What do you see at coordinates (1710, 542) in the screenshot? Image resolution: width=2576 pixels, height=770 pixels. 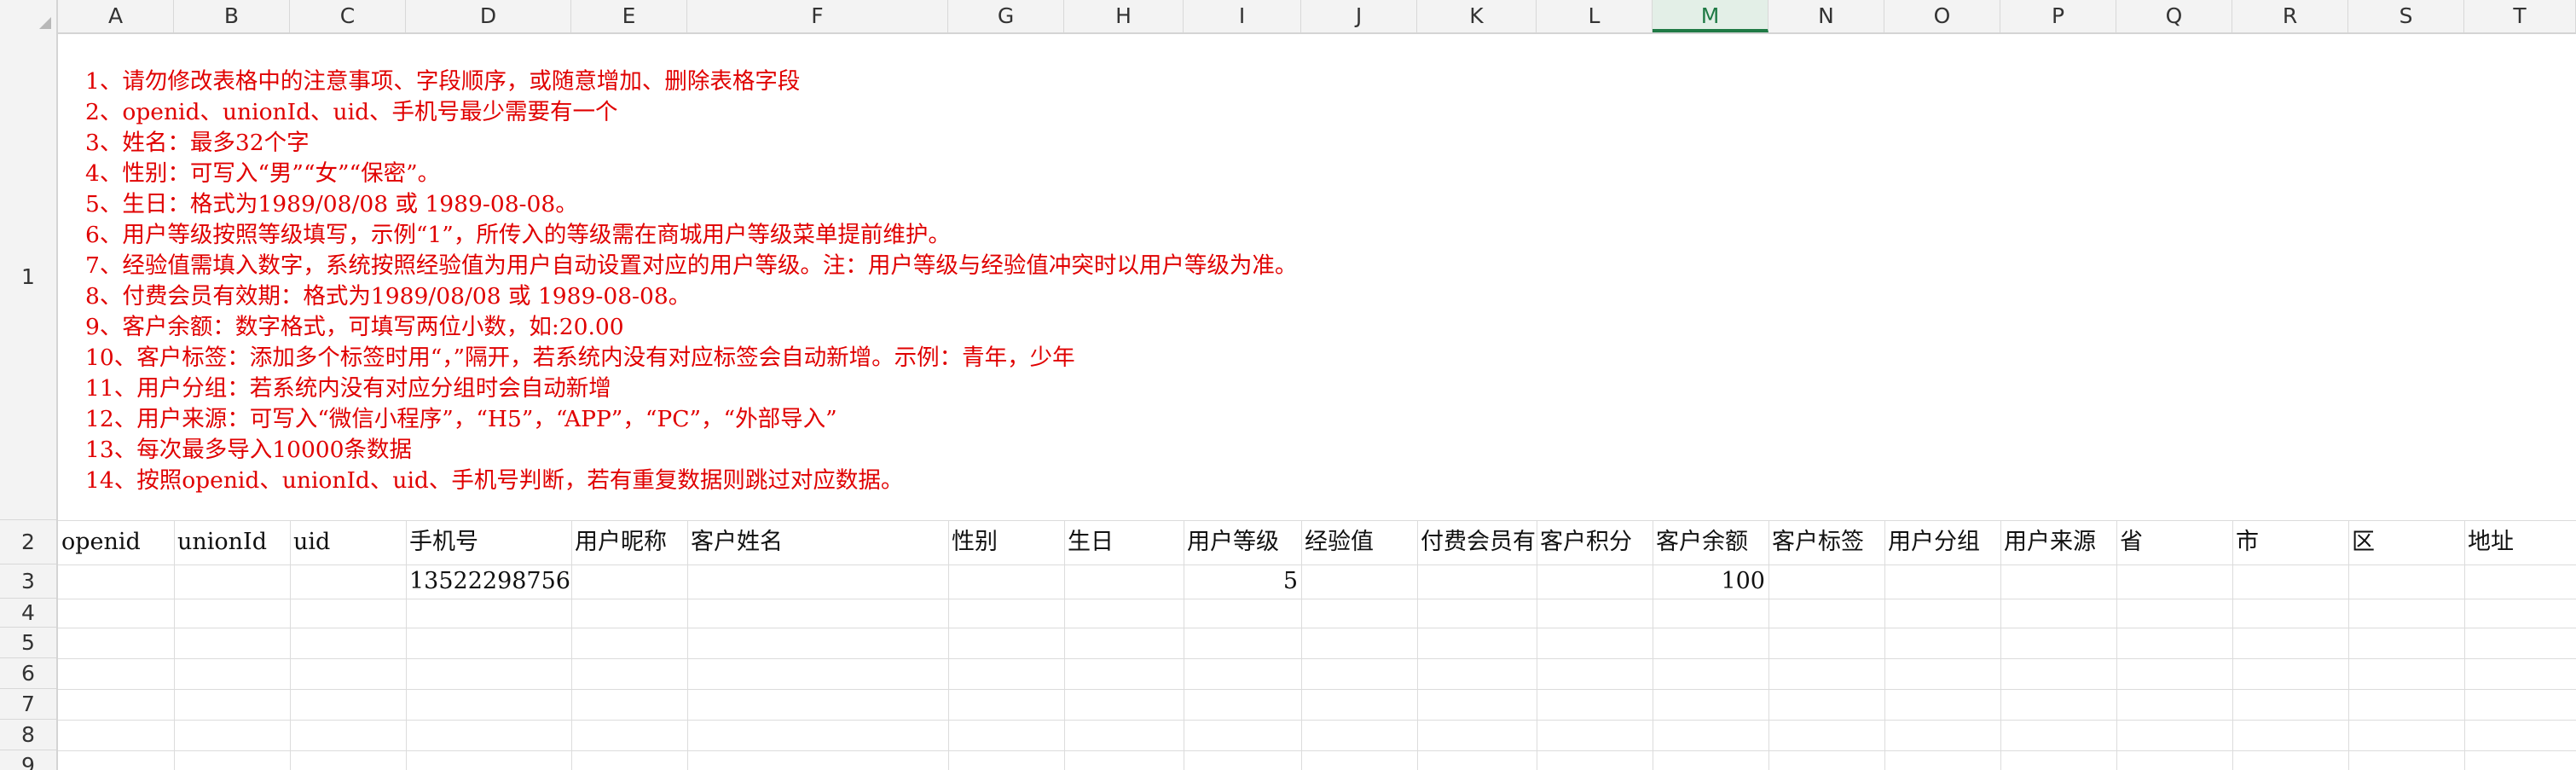 I see `header-cell-balance: 客户余额` at bounding box center [1710, 542].